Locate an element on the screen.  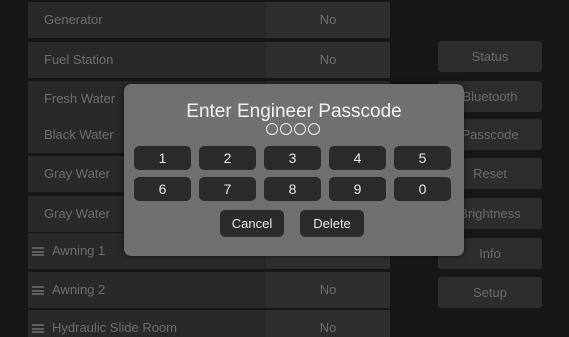
delete-button: Delete is located at coordinates (332, 223).